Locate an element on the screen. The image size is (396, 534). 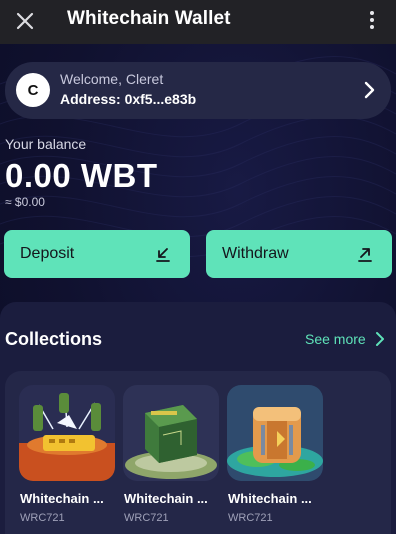
close-button is located at coordinates (25, 21).